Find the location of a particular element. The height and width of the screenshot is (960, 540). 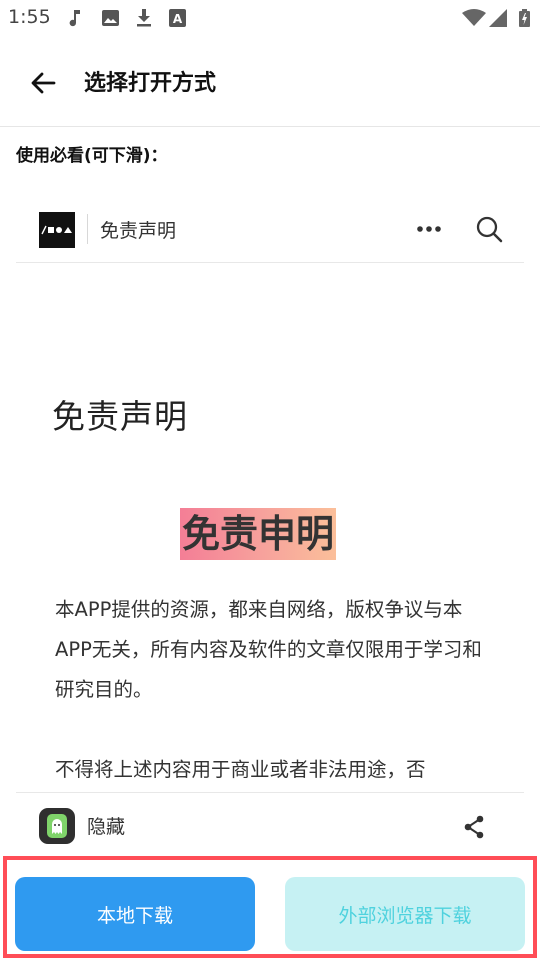

article-paragraph-2: 不得将上述内容用于商业或者非法用途，否 is located at coordinates (240, 769).